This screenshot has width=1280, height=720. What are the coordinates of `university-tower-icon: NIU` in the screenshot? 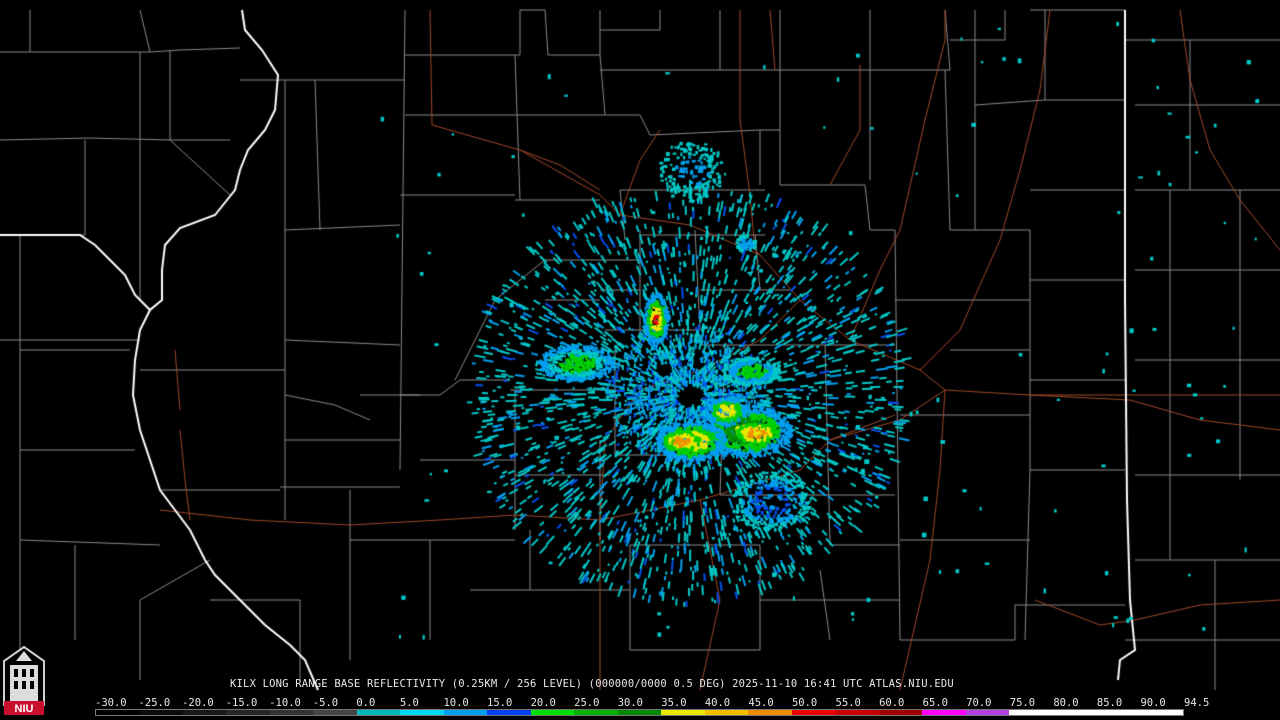 It's located at (24, 680).